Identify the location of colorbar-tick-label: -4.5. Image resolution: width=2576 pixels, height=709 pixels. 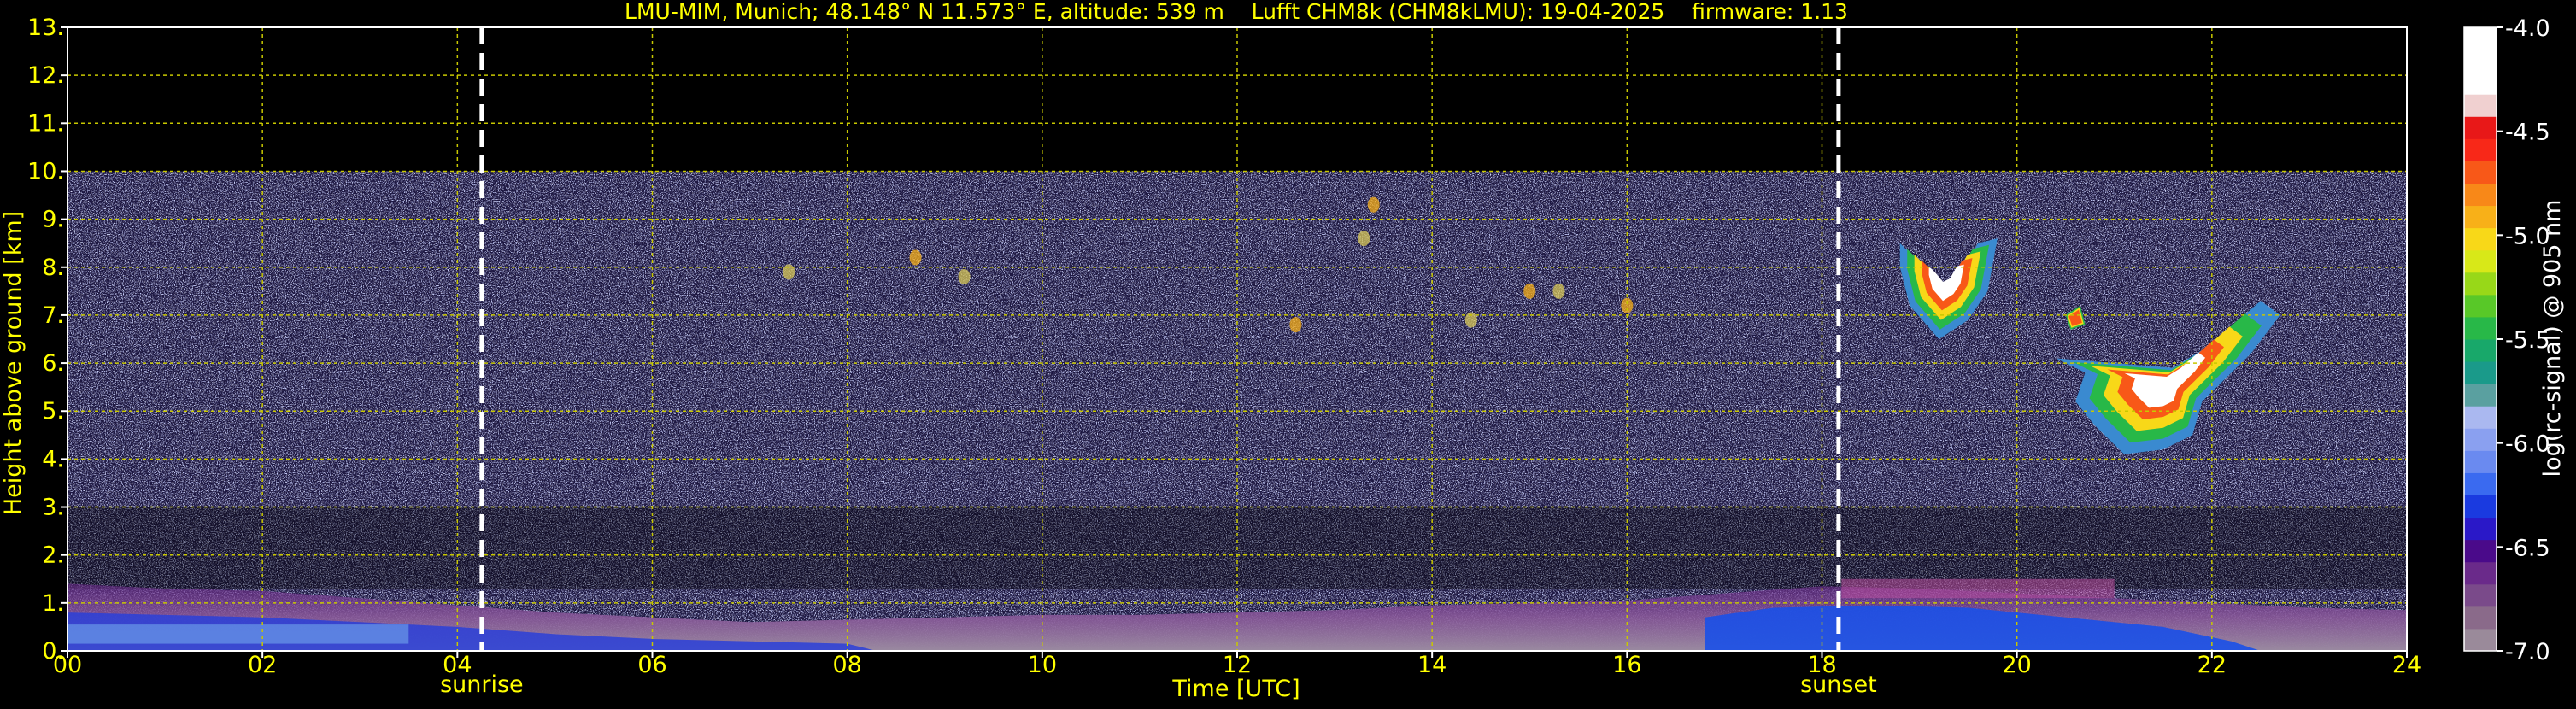
(2527, 133).